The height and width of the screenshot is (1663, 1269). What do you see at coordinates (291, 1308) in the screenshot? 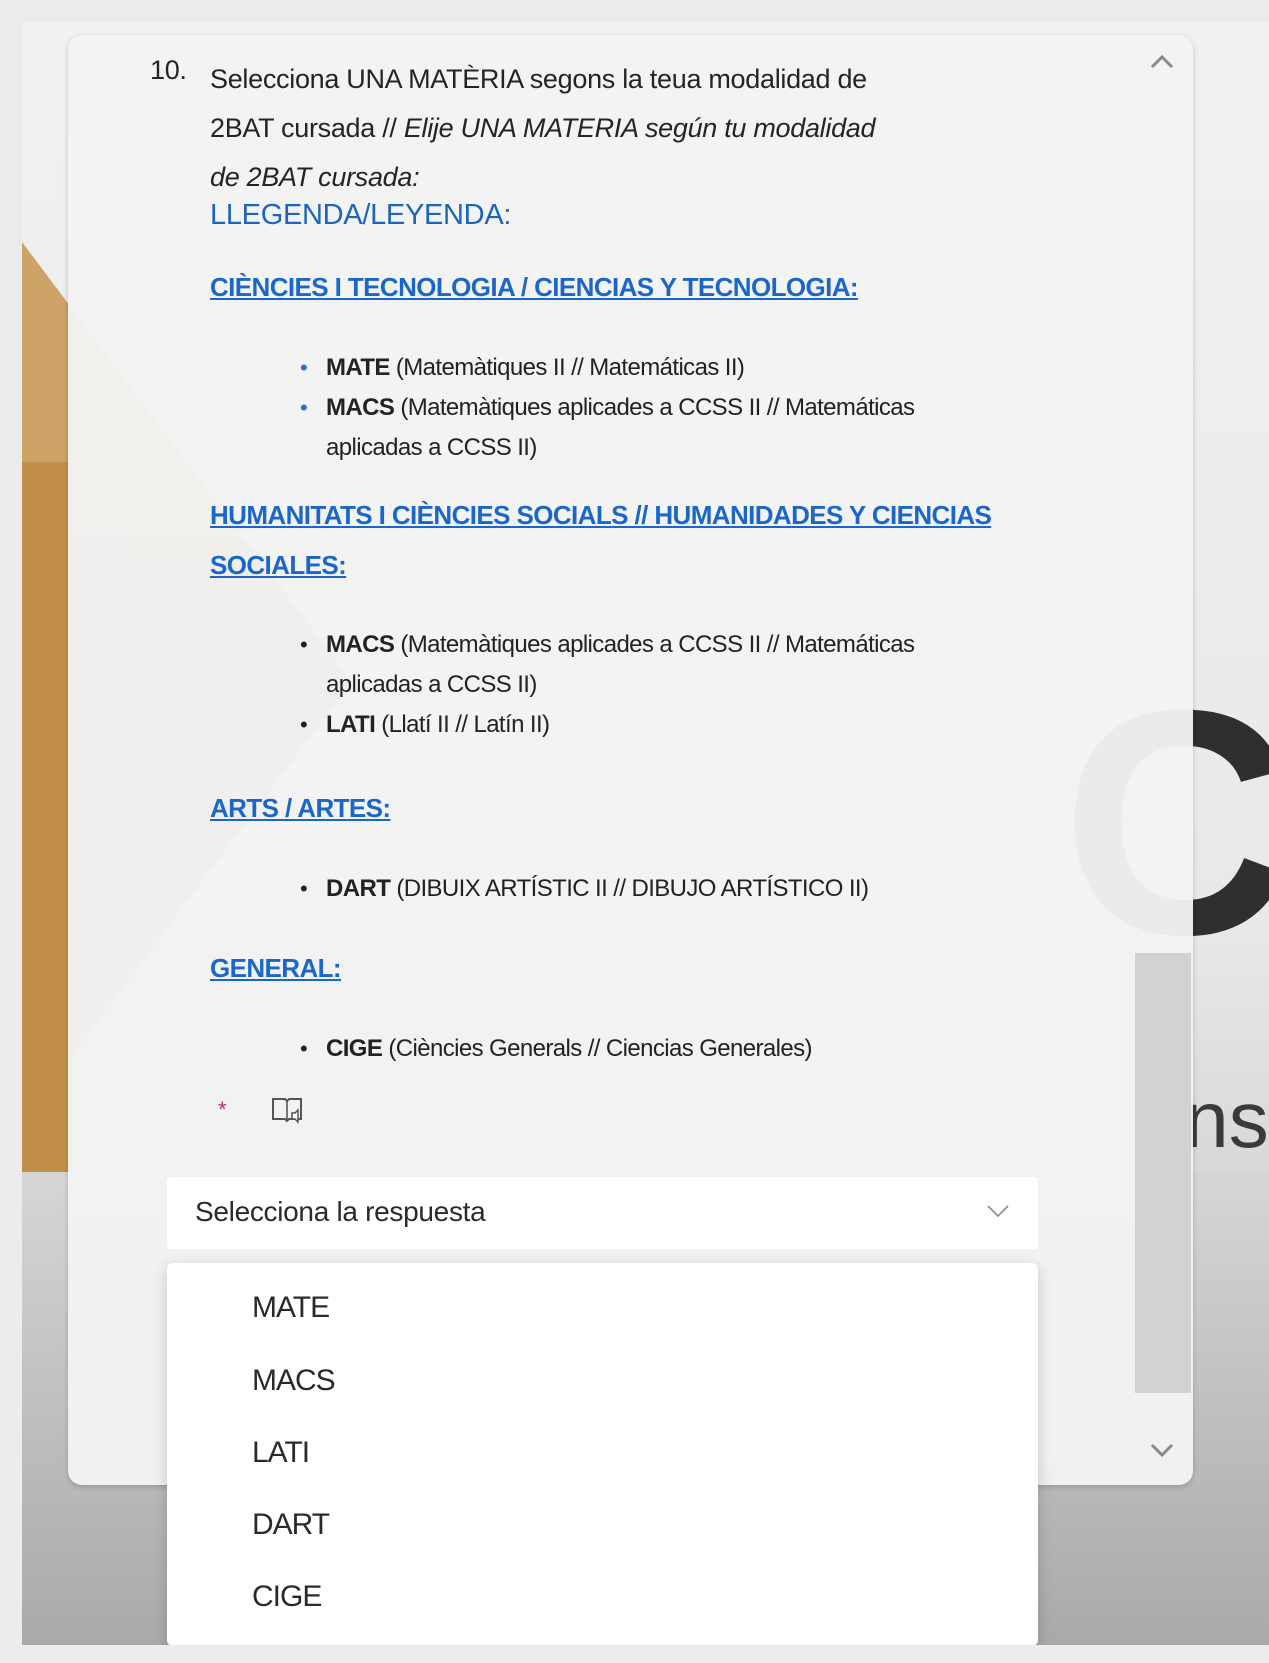
I see `select-option-mate: MATE` at bounding box center [291, 1308].